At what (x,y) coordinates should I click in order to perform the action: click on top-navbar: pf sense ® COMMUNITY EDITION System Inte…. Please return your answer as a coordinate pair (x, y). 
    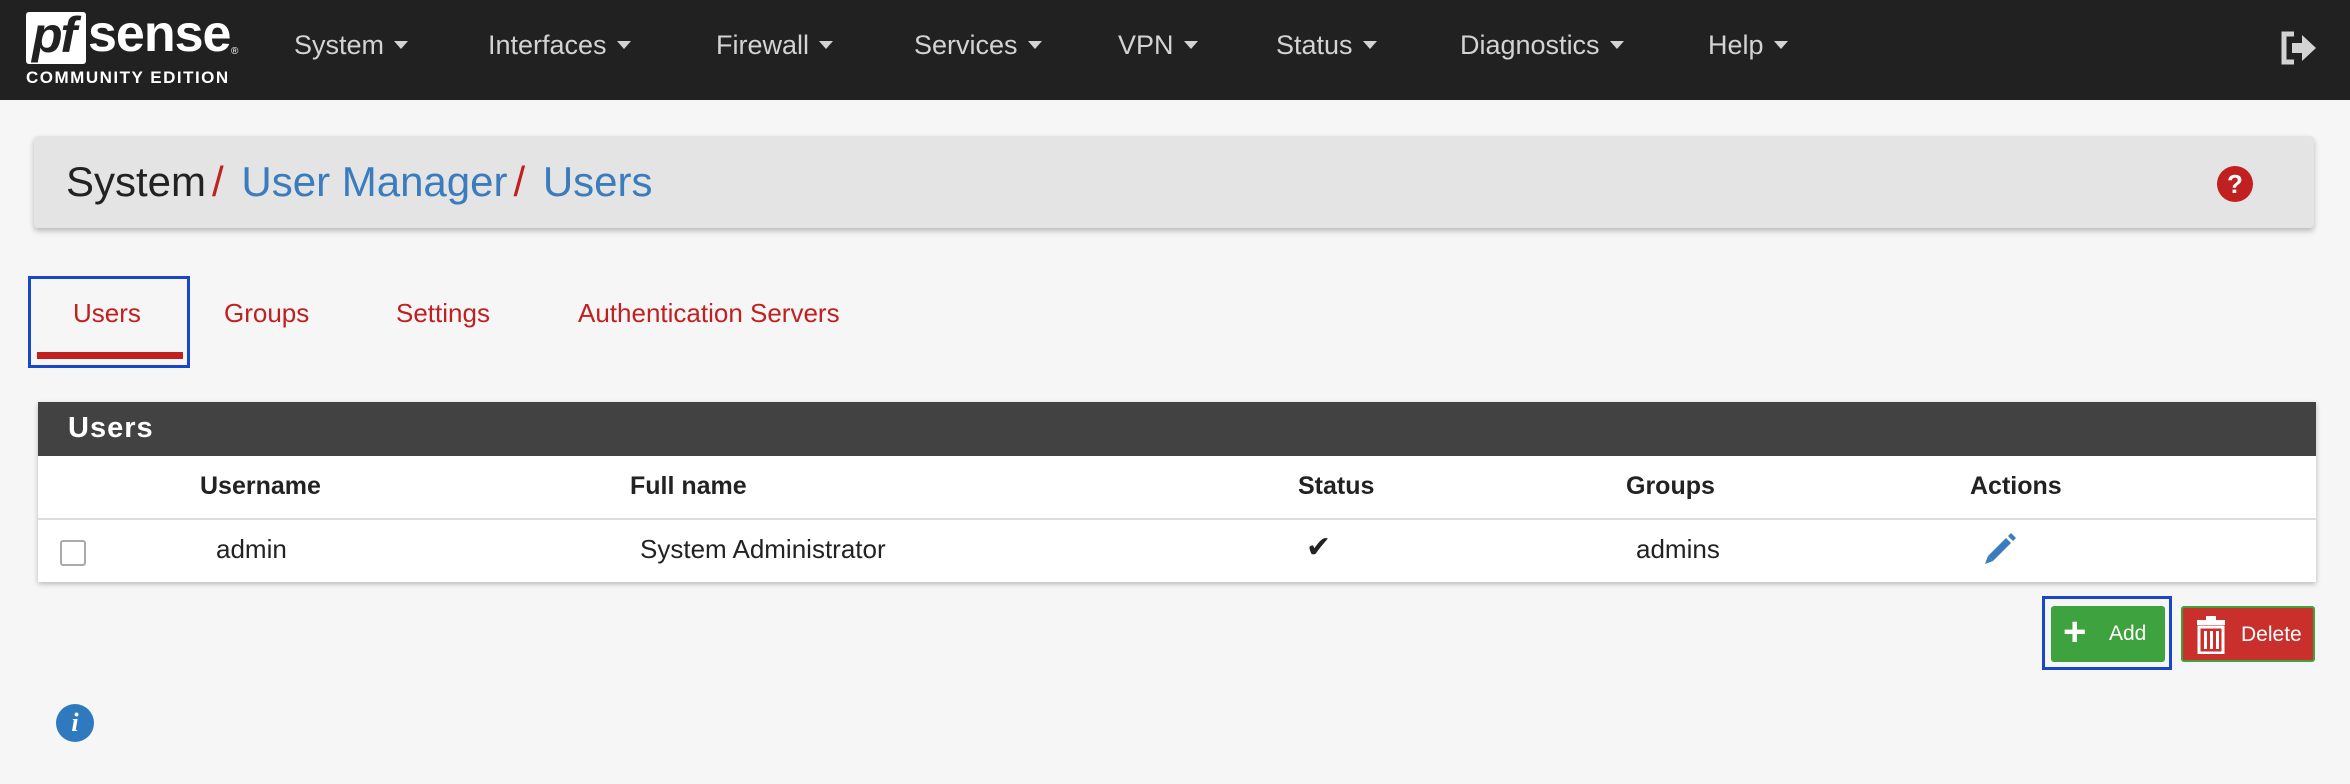
    Looking at the image, I should click on (1175, 50).